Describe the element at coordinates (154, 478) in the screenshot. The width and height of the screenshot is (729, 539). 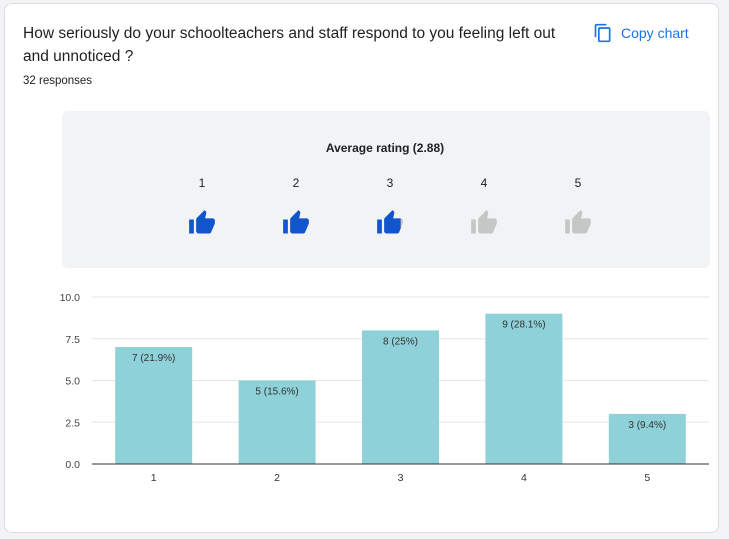
I see `x-tick-label: 1` at that location.